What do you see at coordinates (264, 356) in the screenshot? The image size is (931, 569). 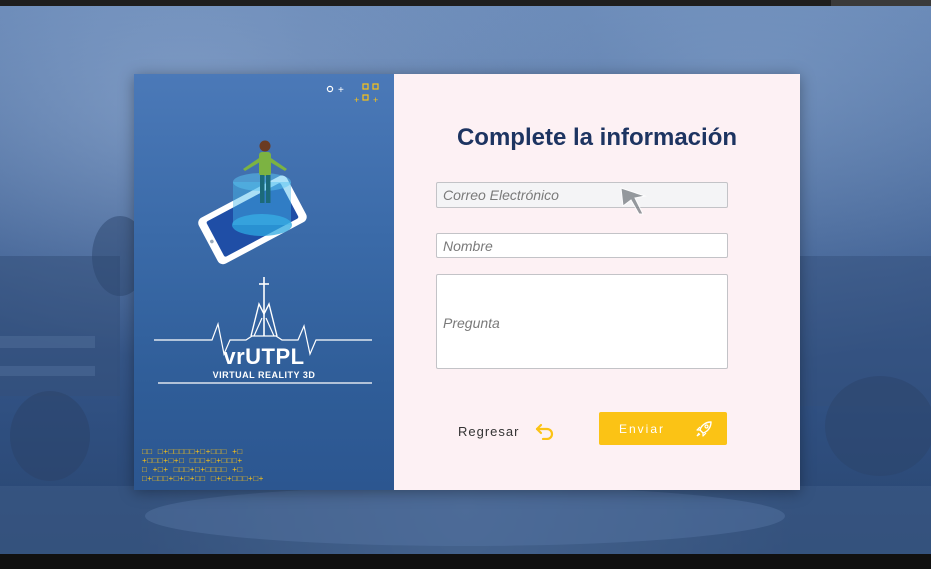 I see `brand-logo-text: vrUTPL` at bounding box center [264, 356].